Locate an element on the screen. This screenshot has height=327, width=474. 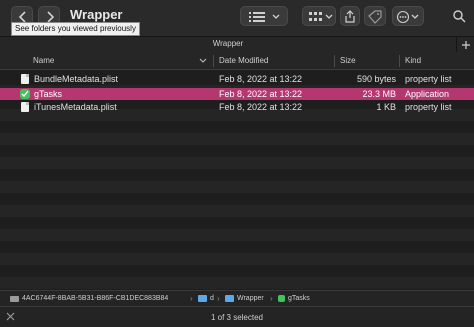
file-size: 23.3 MB is located at coordinates (379, 94).